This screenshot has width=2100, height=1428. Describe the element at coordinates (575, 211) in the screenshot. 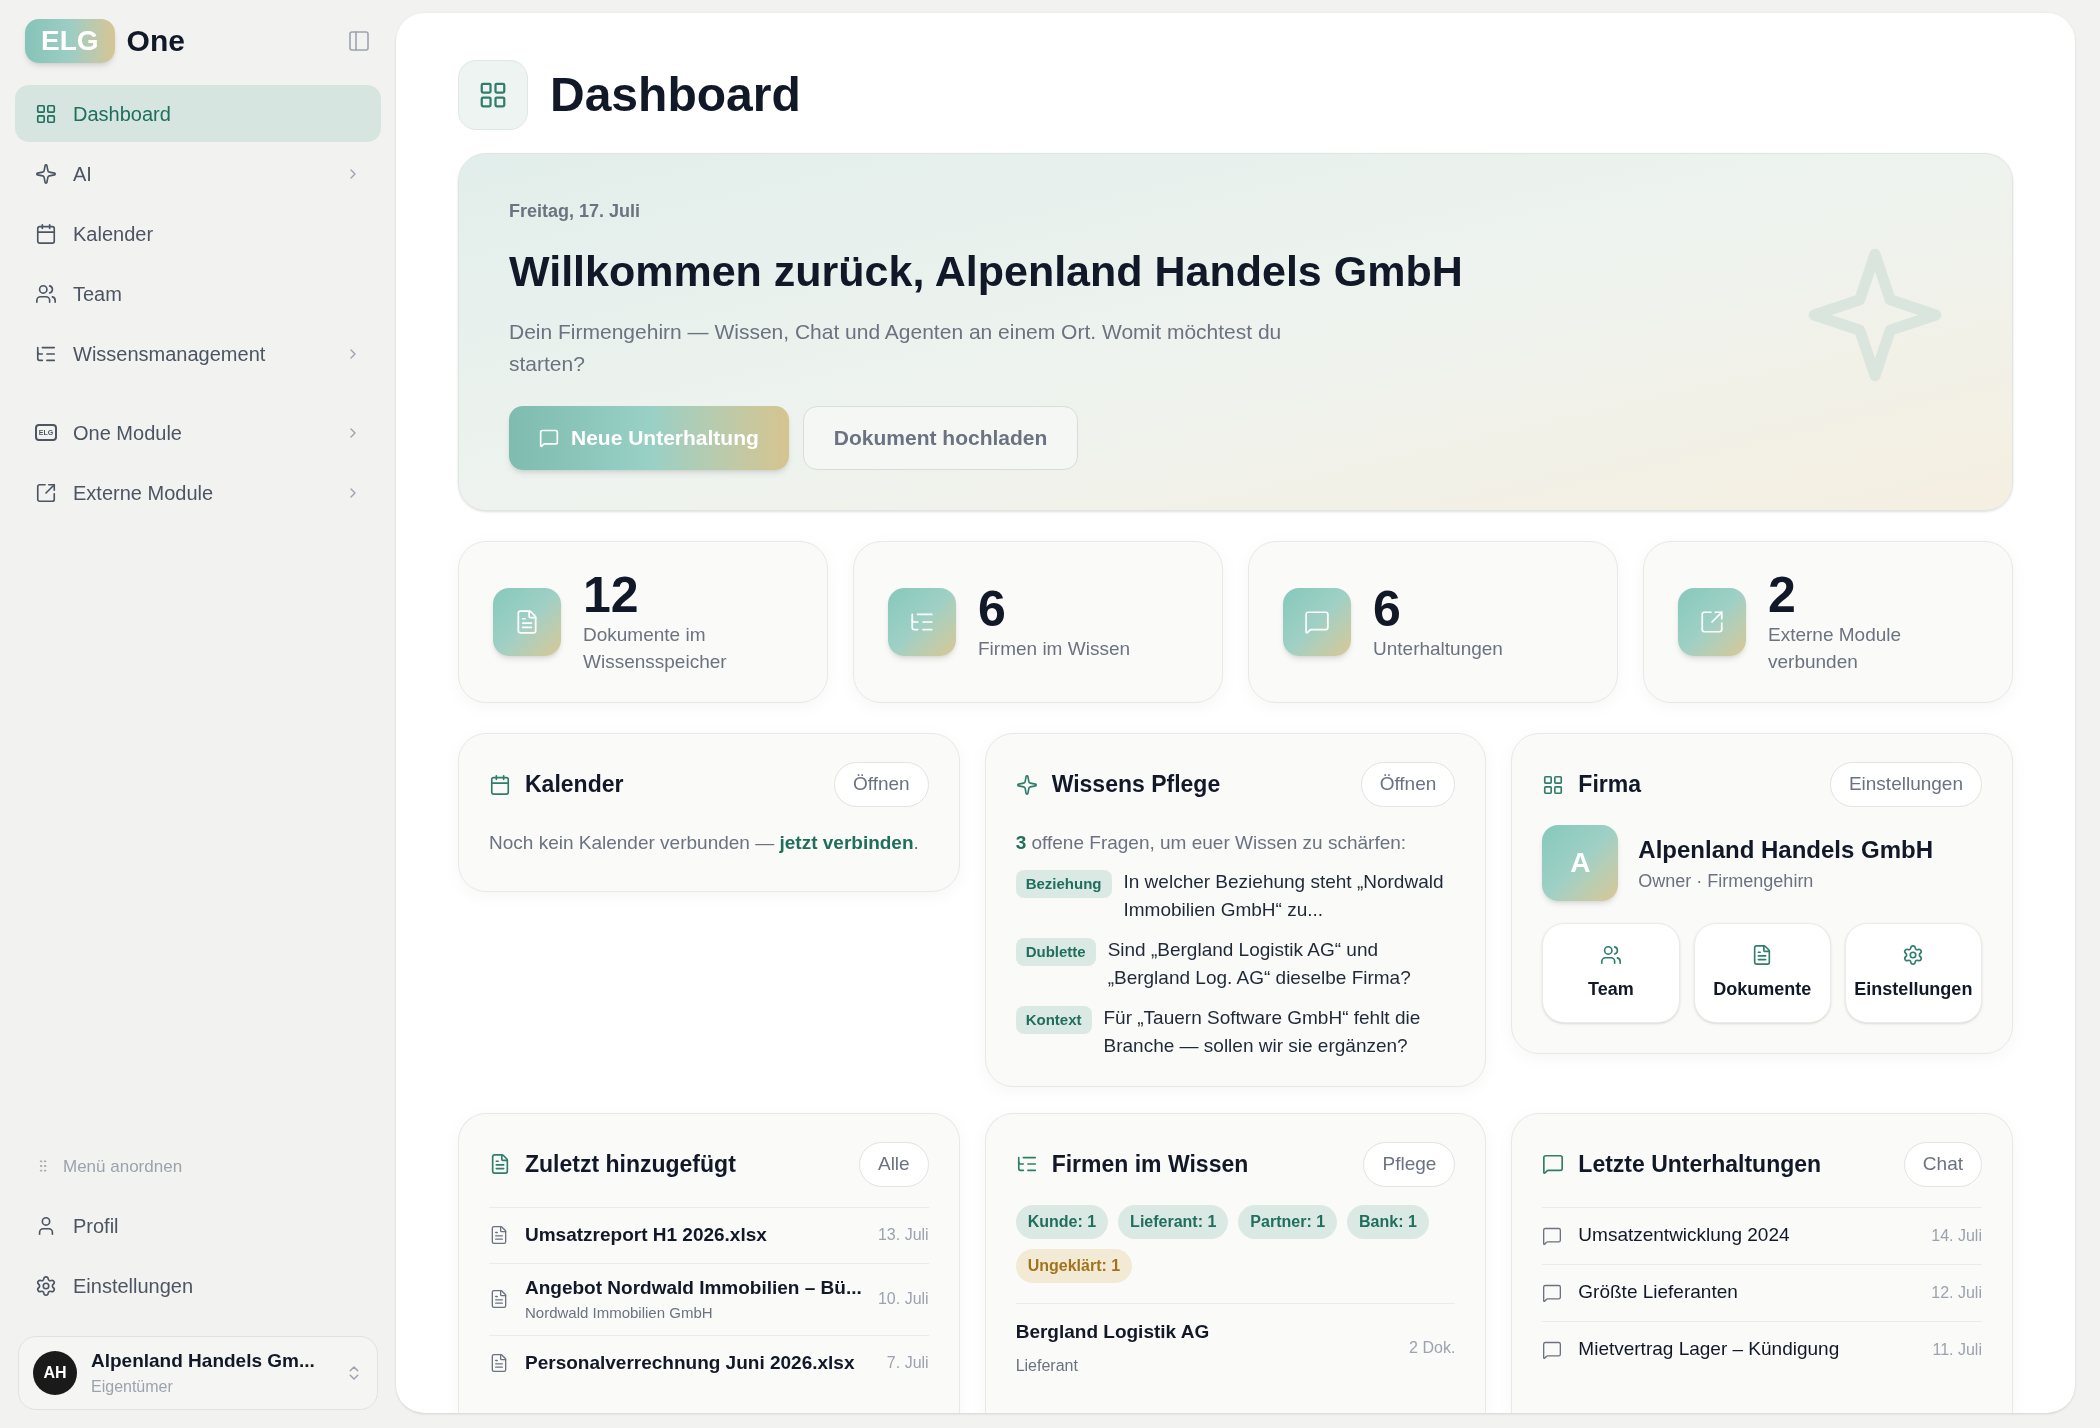

I see `date-label: Freitag, 17. Juli` at that location.